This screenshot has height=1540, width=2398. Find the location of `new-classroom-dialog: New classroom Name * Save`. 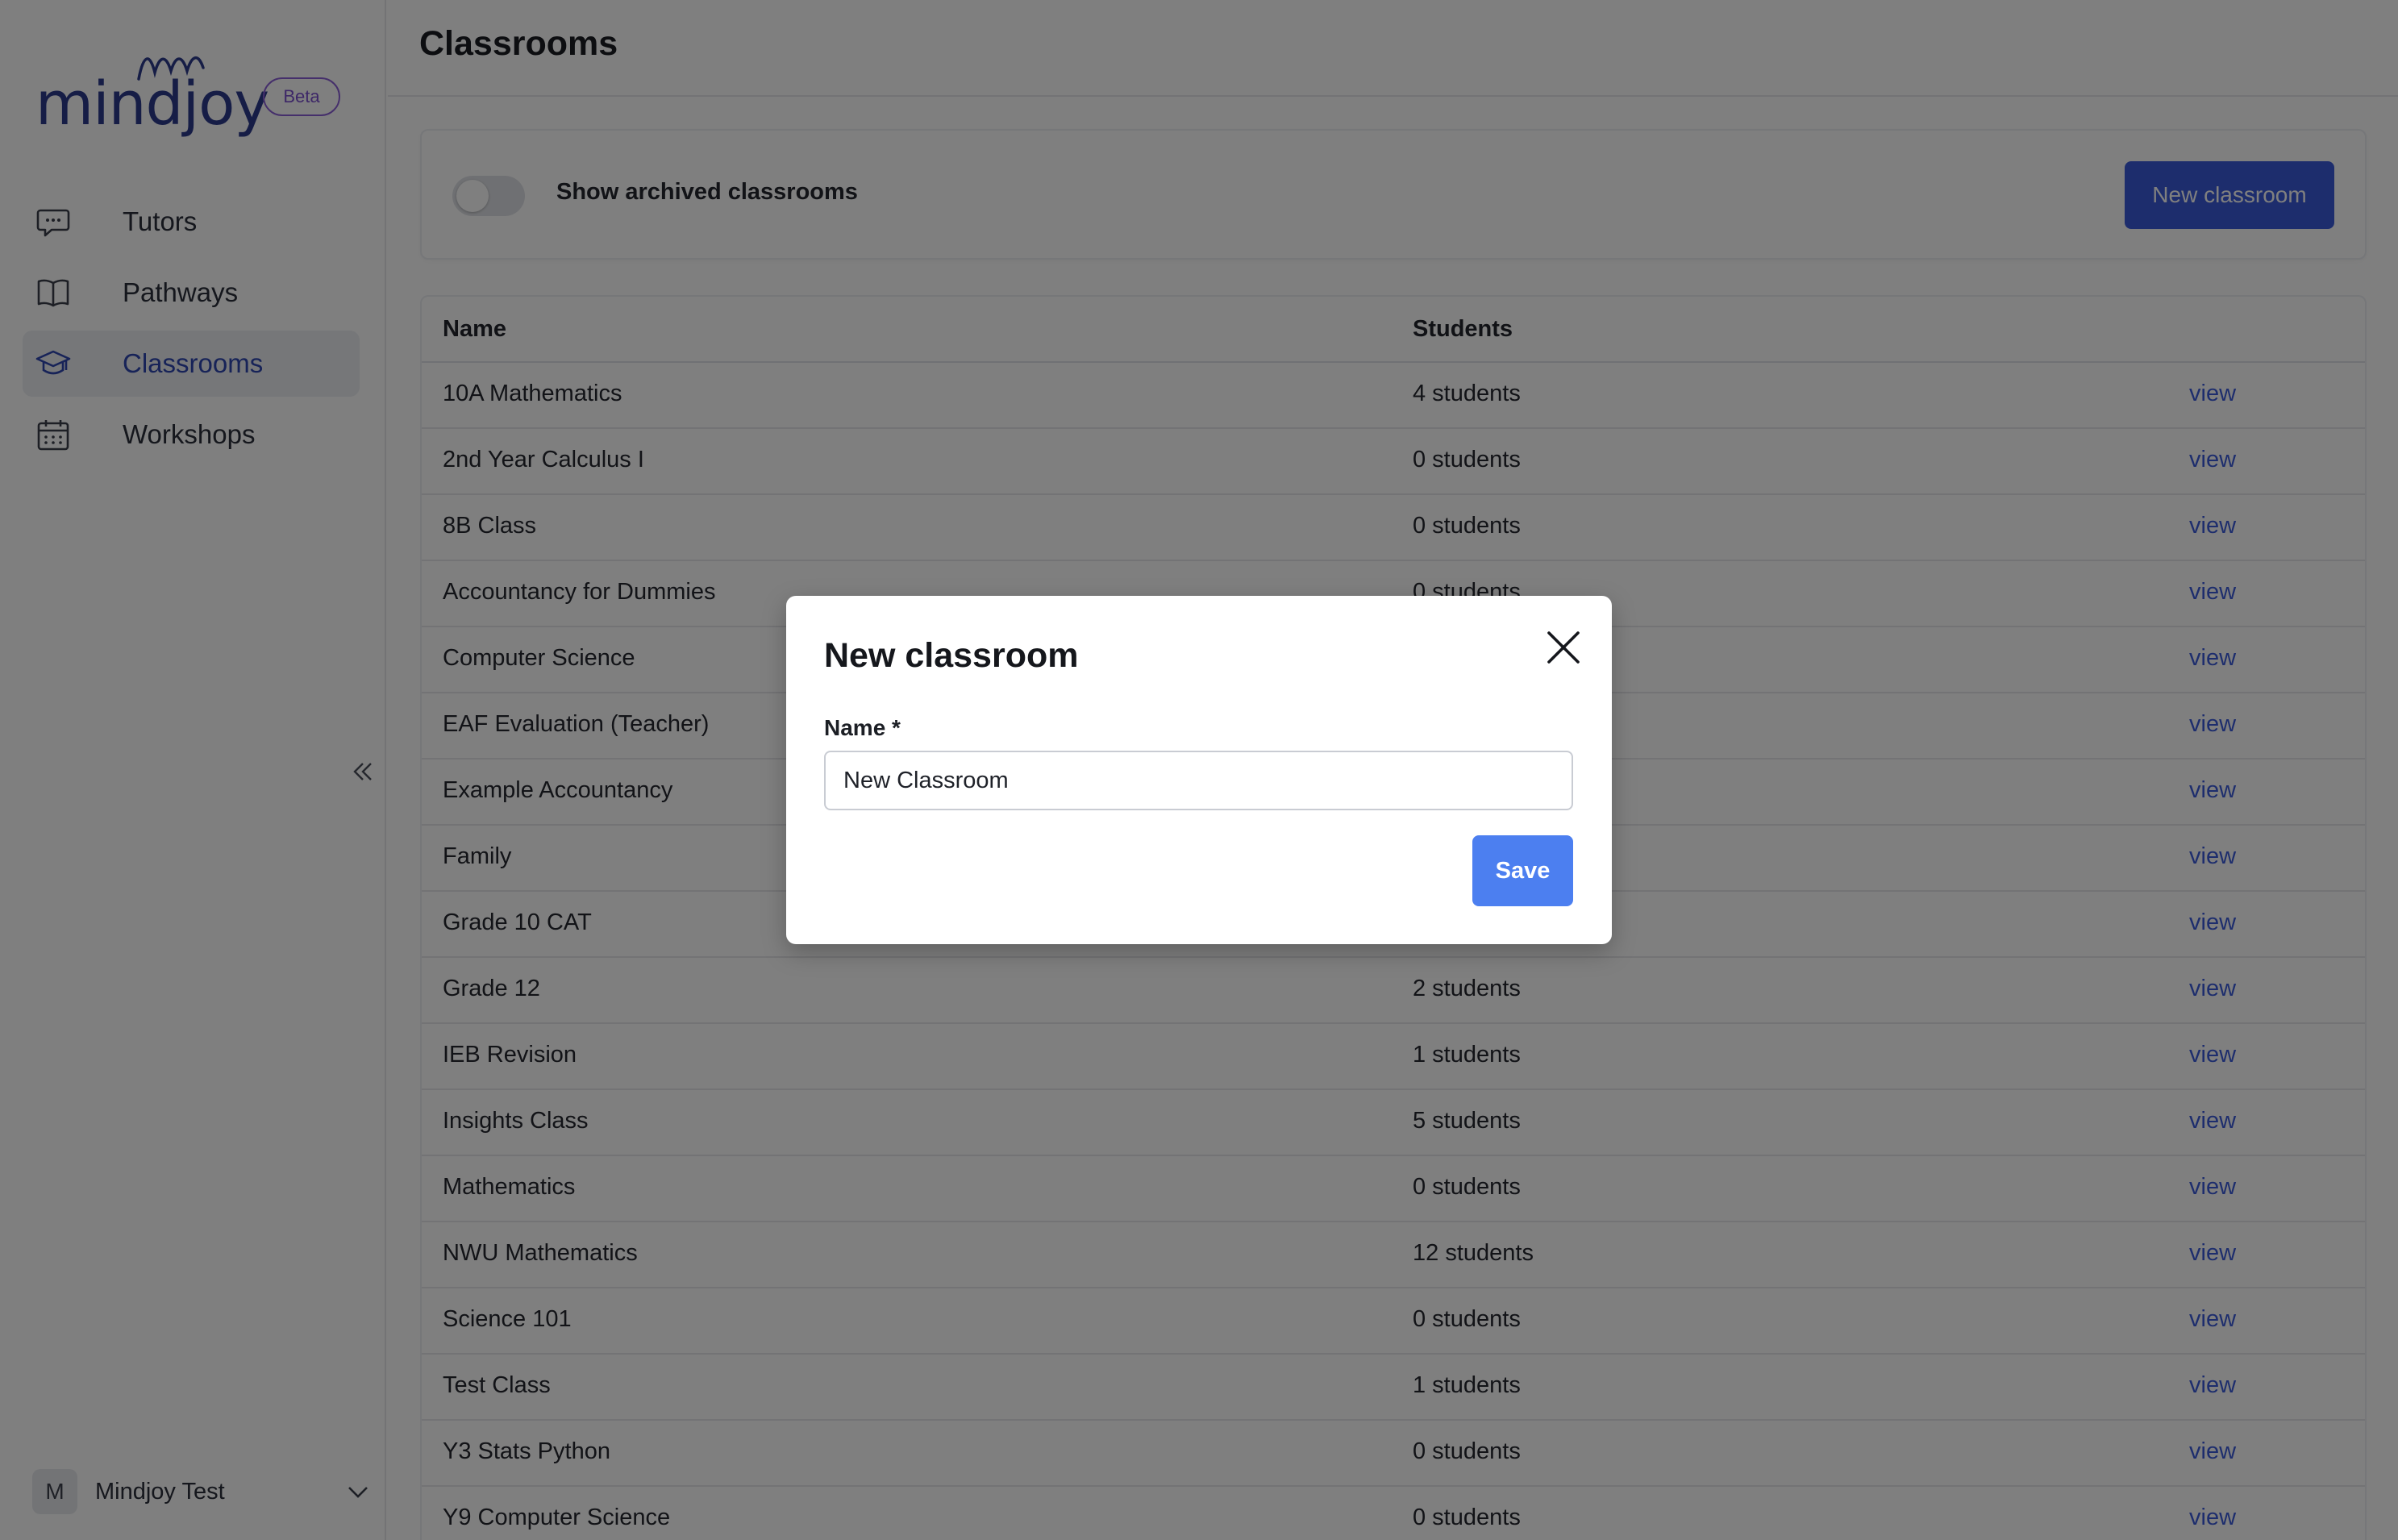

new-classroom-dialog: New classroom Name * Save is located at coordinates (1199, 770).